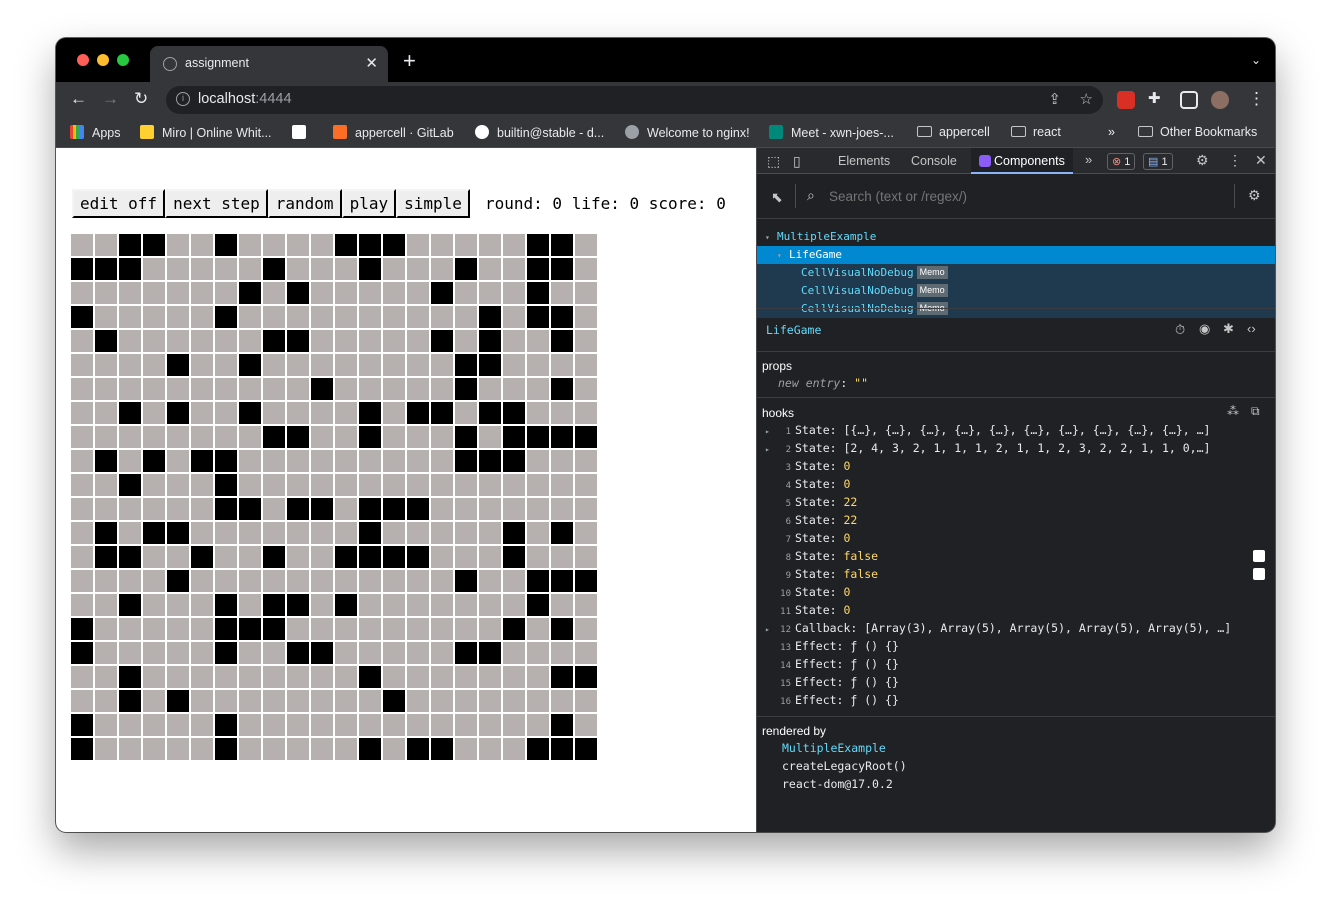 The image size is (1331, 907). What do you see at coordinates (1254, 195) in the screenshot?
I see `search-settings-gear-icon: ⚙` at bounding box center [1254, 195].